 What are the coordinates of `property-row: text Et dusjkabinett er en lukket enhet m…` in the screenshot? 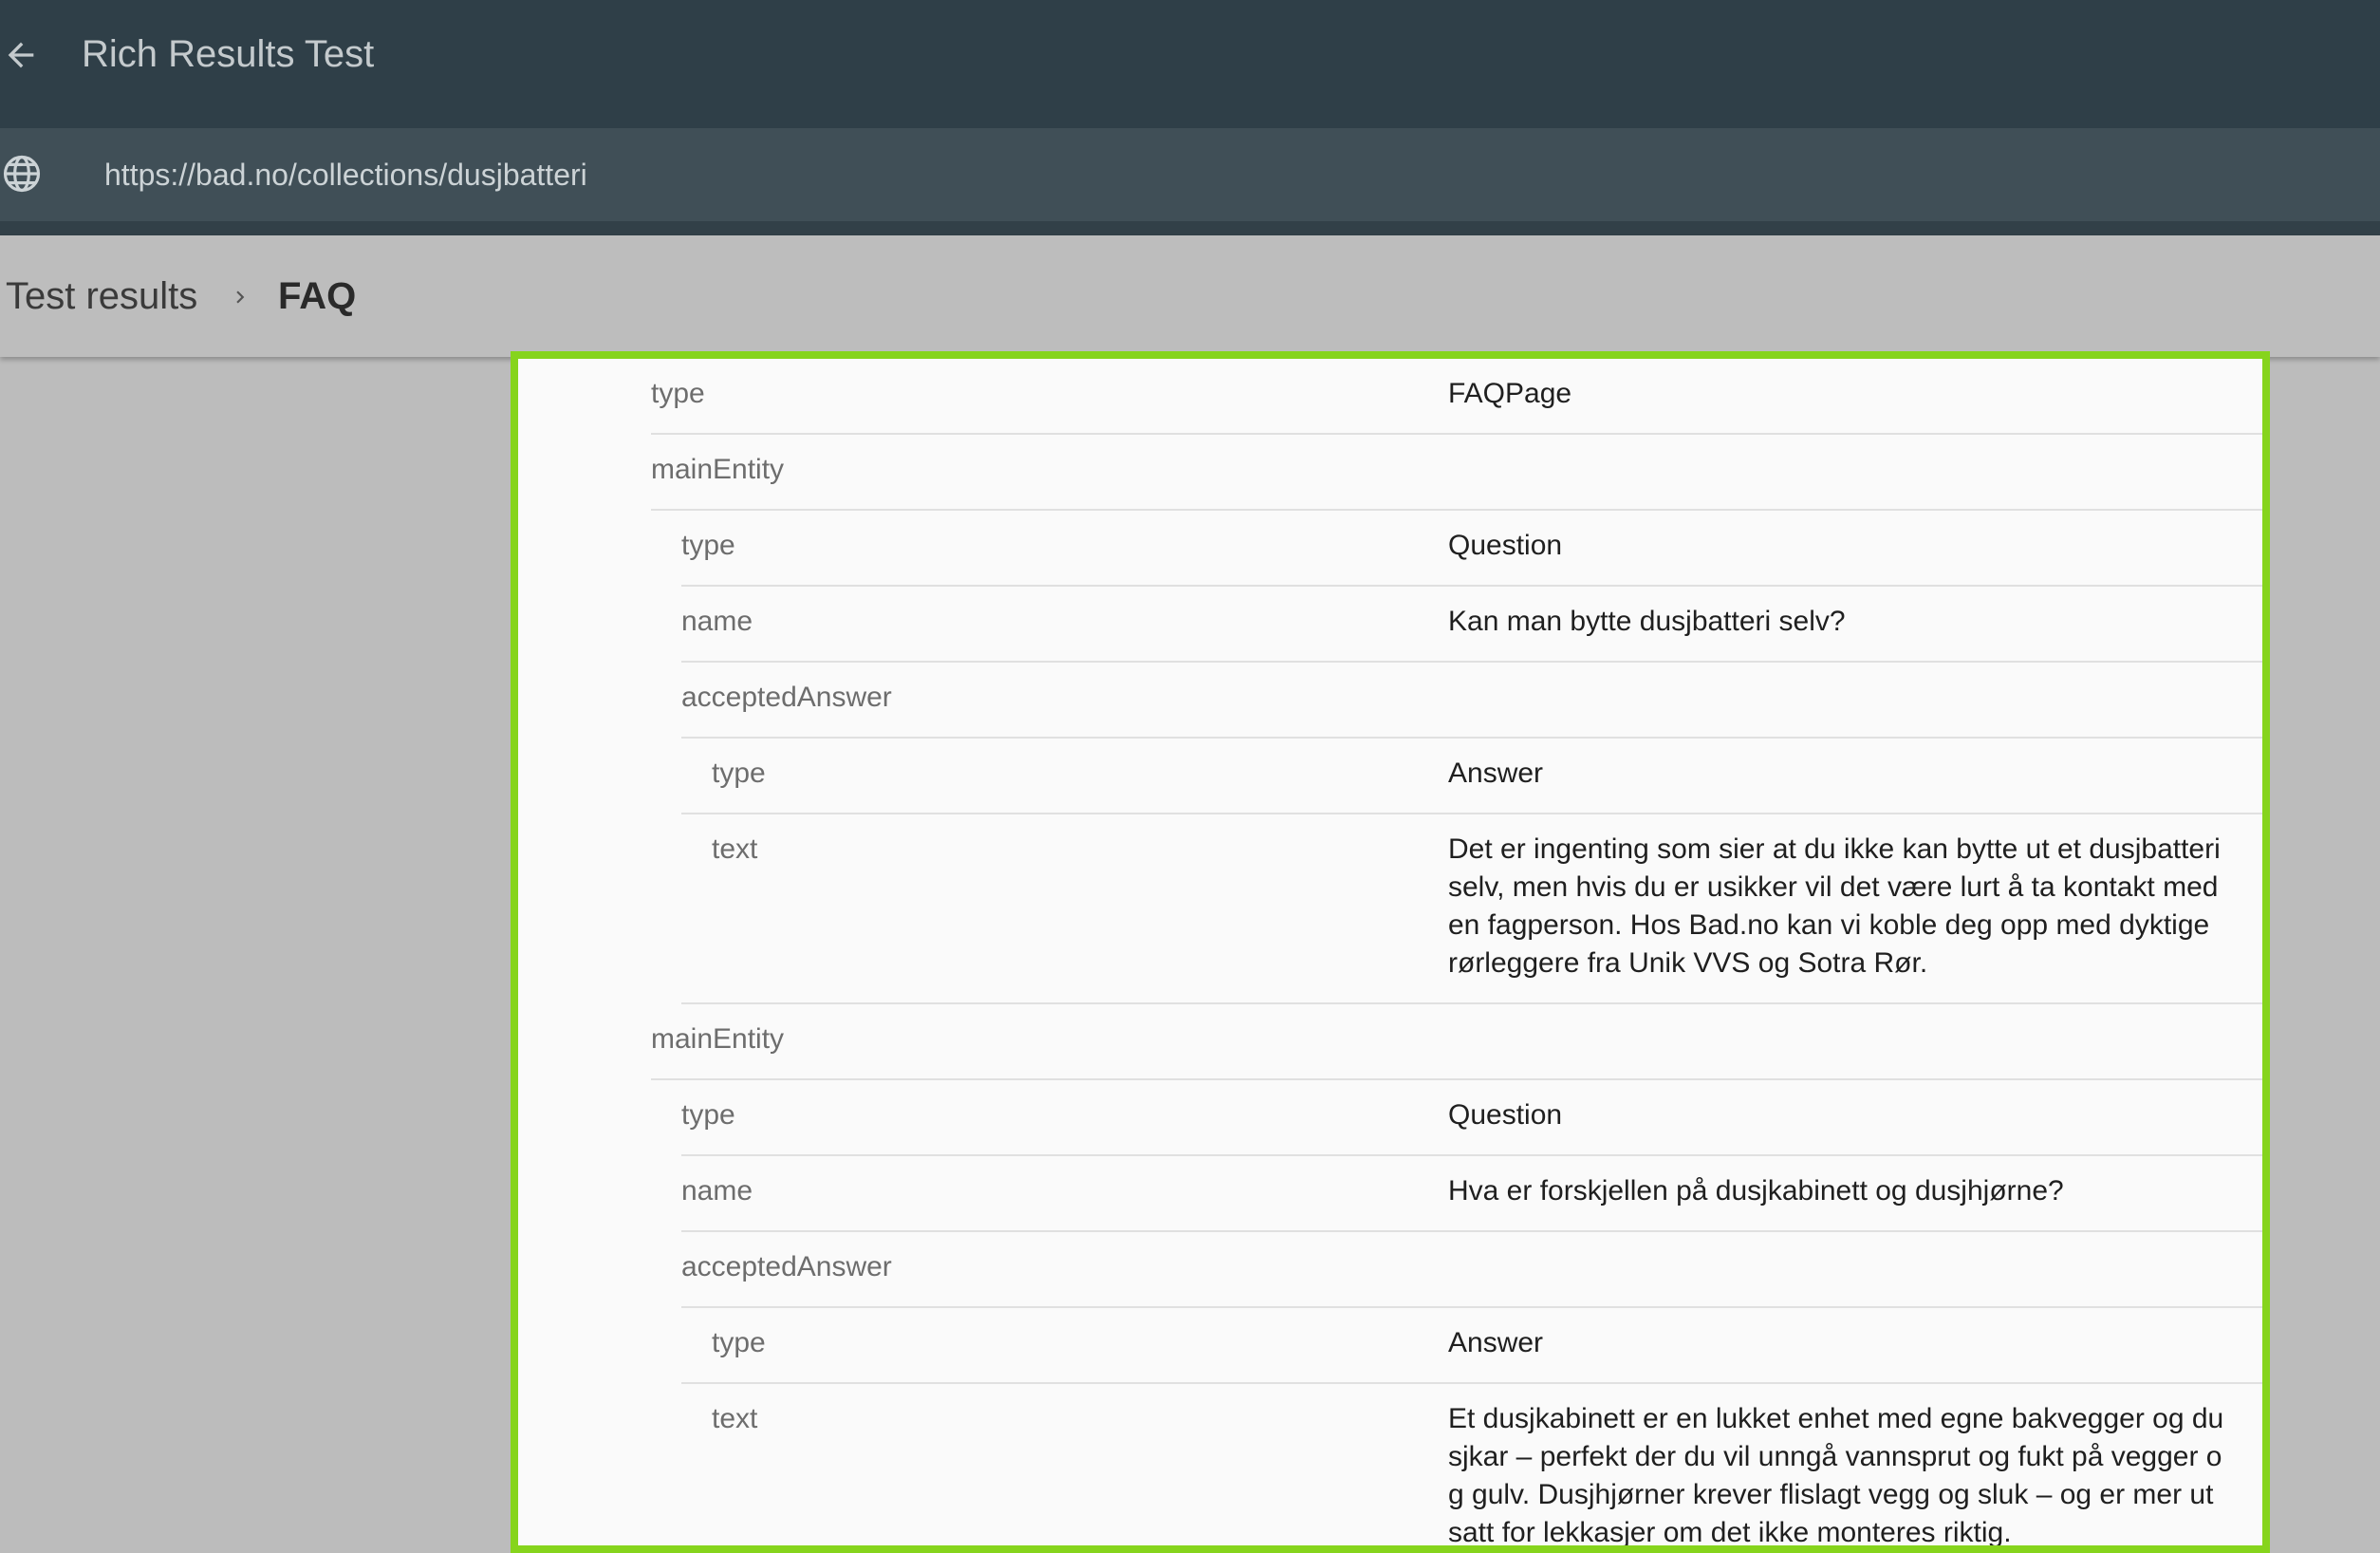 It's located at (1471, 1466).